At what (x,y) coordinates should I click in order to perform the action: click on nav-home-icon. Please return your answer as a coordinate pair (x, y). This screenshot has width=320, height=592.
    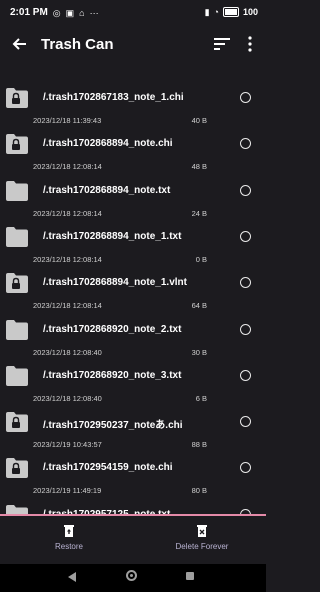
    Looking at the image, I should click on (131, 575).